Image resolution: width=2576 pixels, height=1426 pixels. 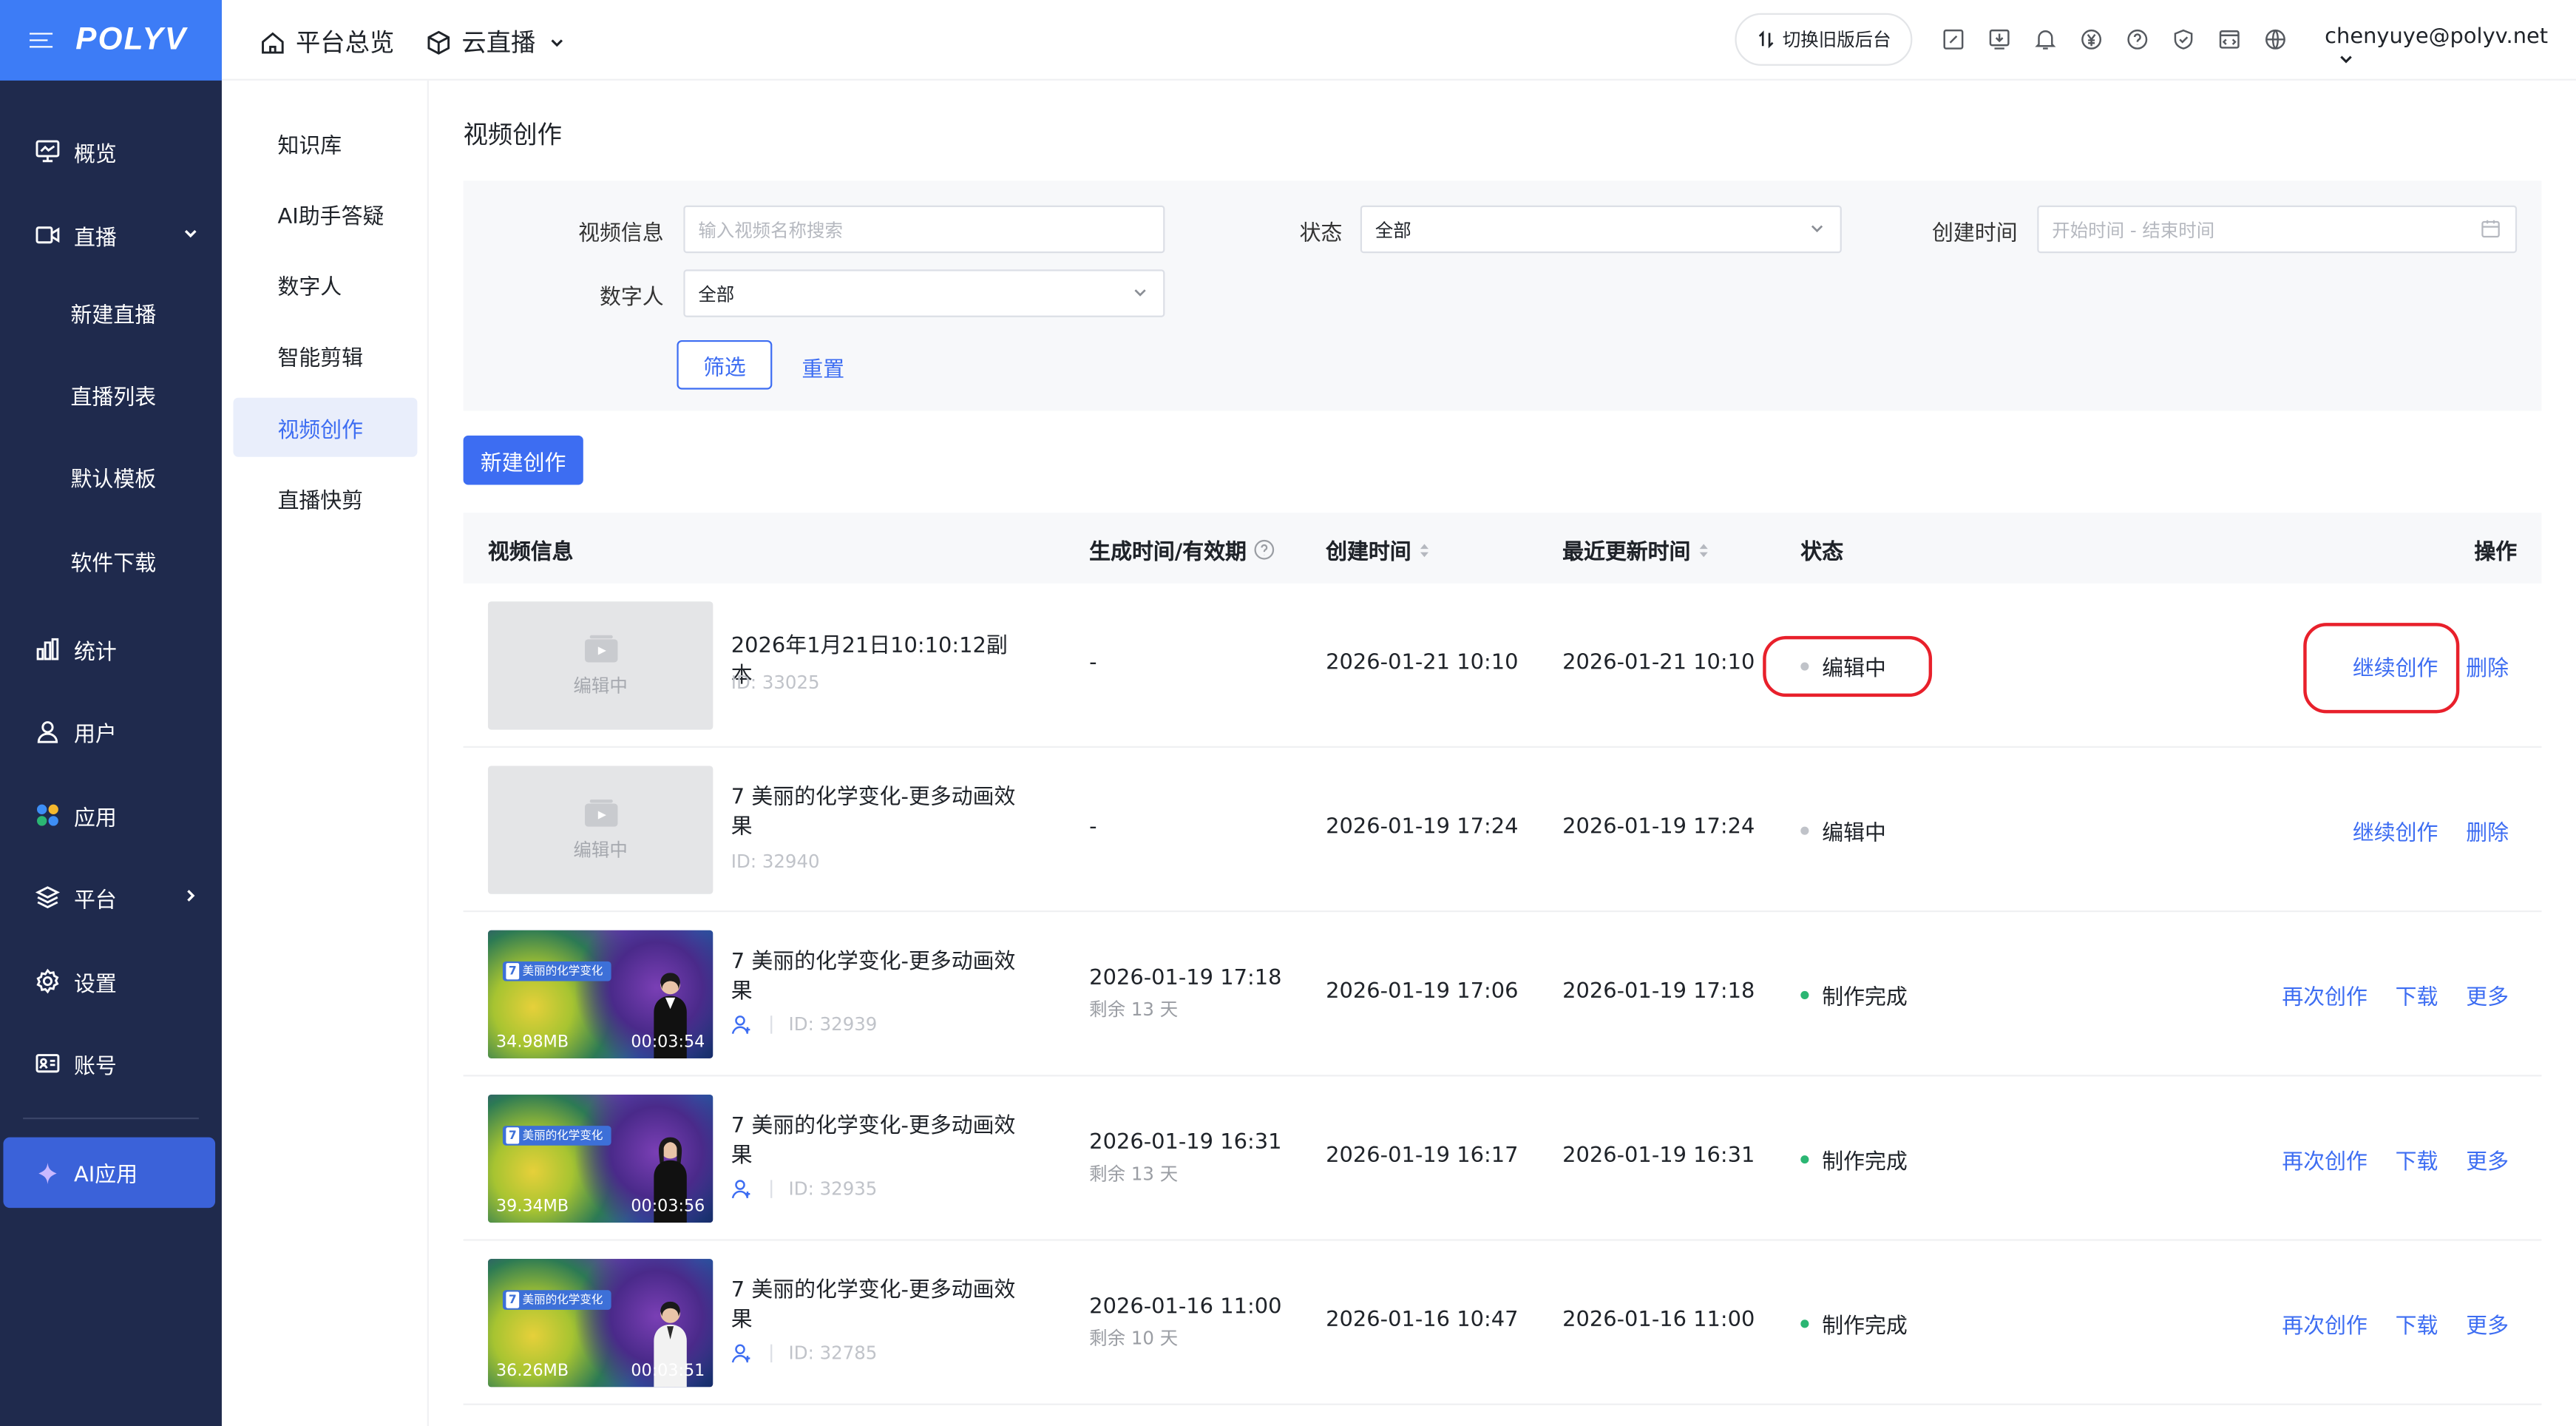 What do you see at coordinates (111, 312) in the screenshot?
I see `sidebar-item-new-live: 新建直播` at bounding box center [111, 312].